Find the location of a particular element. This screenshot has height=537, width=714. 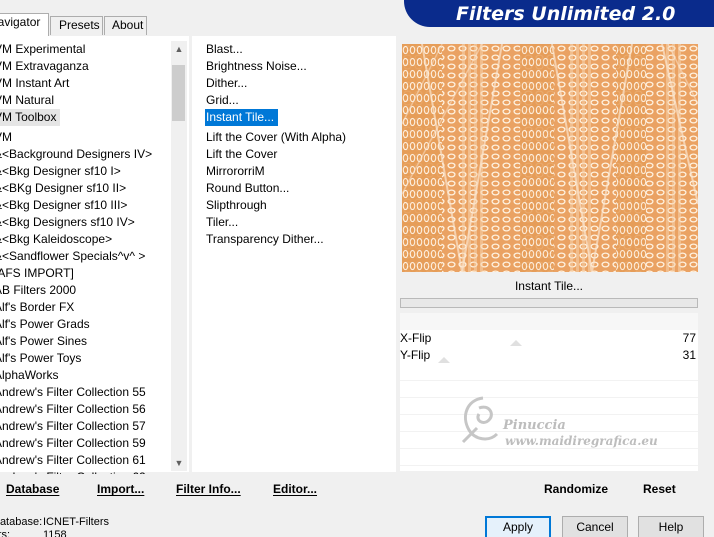

filter-item: Slipthrough is located at coordinates (300, 205).